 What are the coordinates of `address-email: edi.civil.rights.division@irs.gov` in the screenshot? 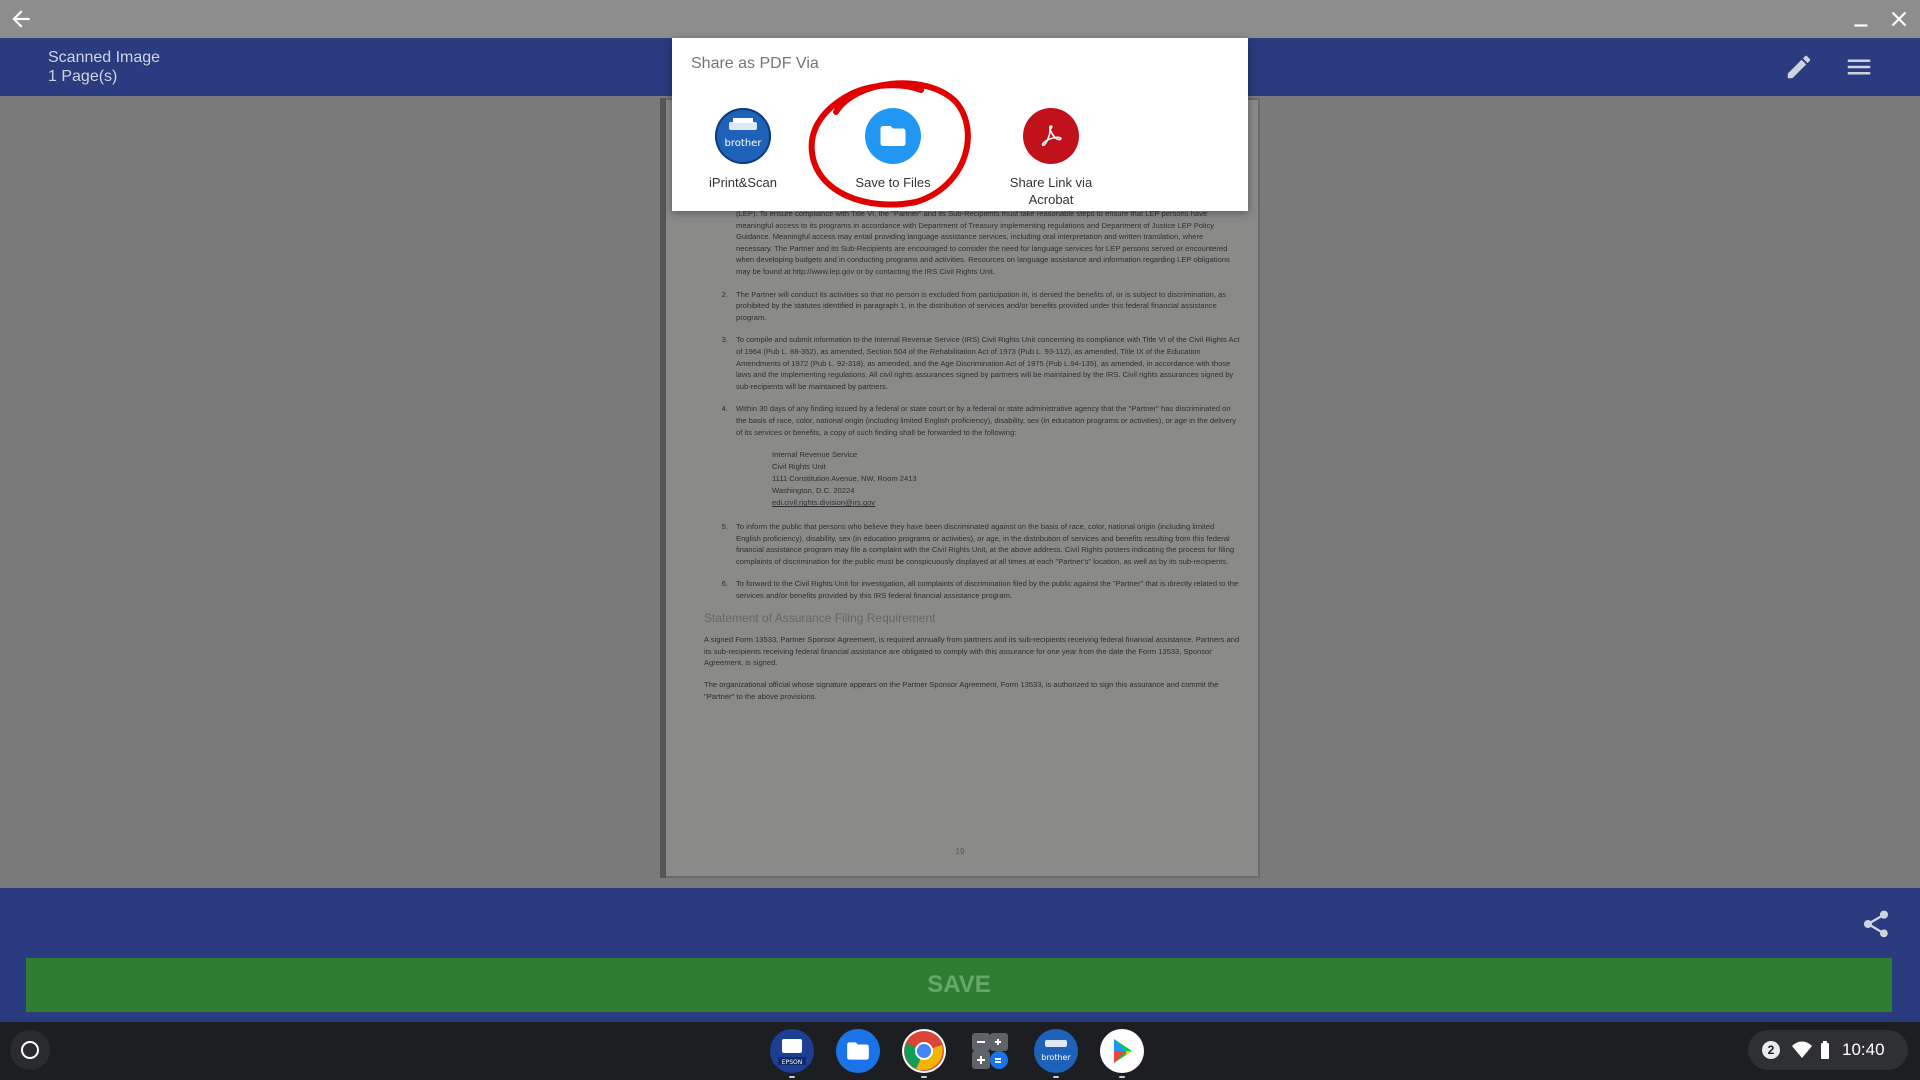 It's located at (824, 503).